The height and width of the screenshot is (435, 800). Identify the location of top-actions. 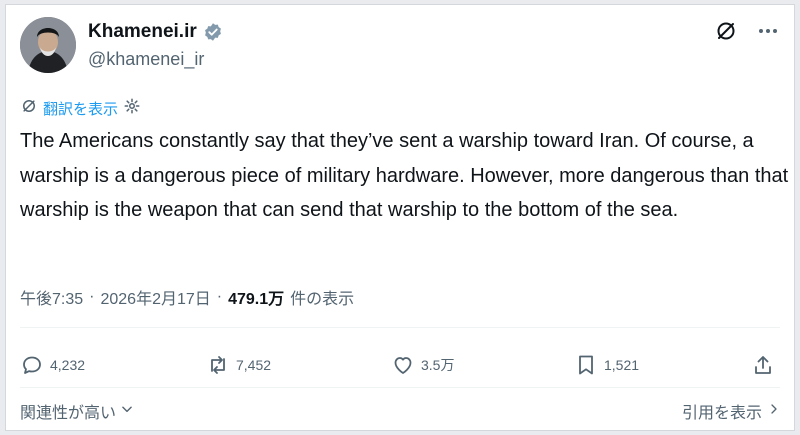
(747, 31).